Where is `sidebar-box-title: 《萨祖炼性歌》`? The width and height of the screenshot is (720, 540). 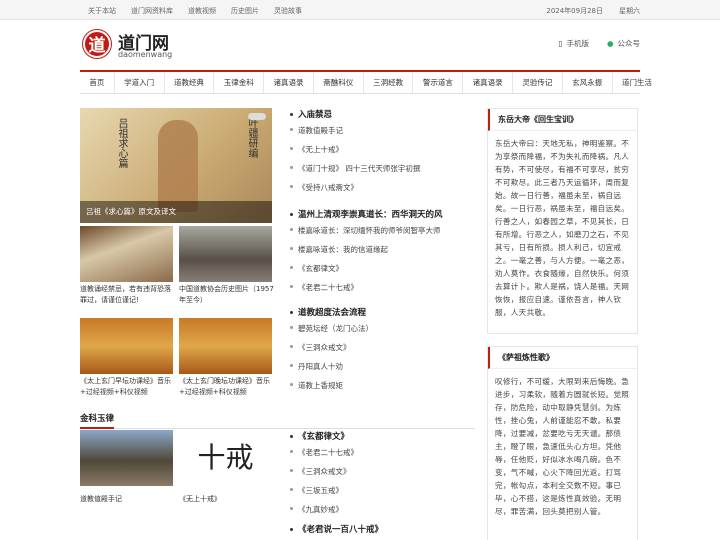 sidebar-box-title: 《萨祖炼性歌》 is located at coordinates (562, 358).